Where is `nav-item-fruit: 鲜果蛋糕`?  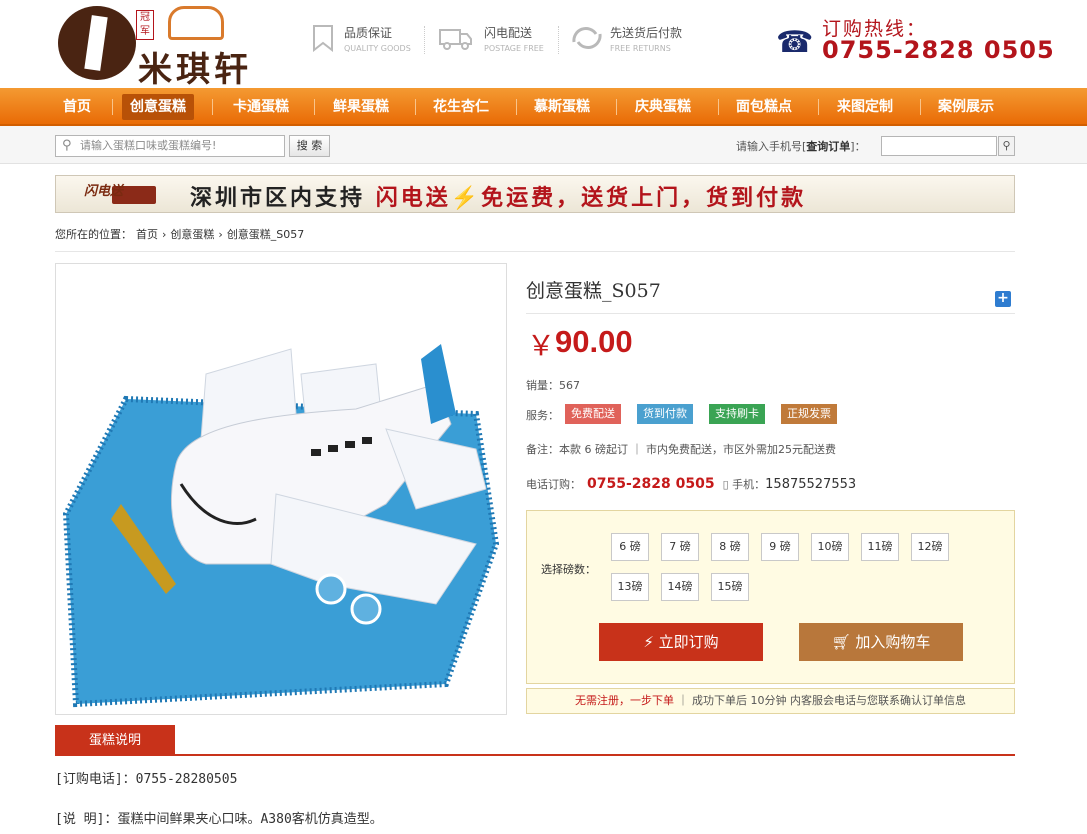
nav-item-fruit: 鲜果蛋糕 is located at coordinates (361, 107).